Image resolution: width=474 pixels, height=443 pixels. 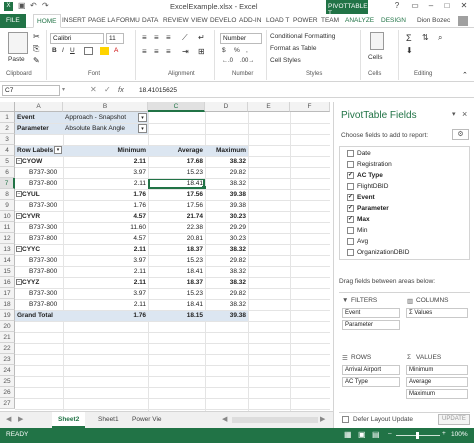 What do you see at coordinates (36, 36) in the screenshot?
I see `cut-icon: ✂` at bounding box center [36, 36].